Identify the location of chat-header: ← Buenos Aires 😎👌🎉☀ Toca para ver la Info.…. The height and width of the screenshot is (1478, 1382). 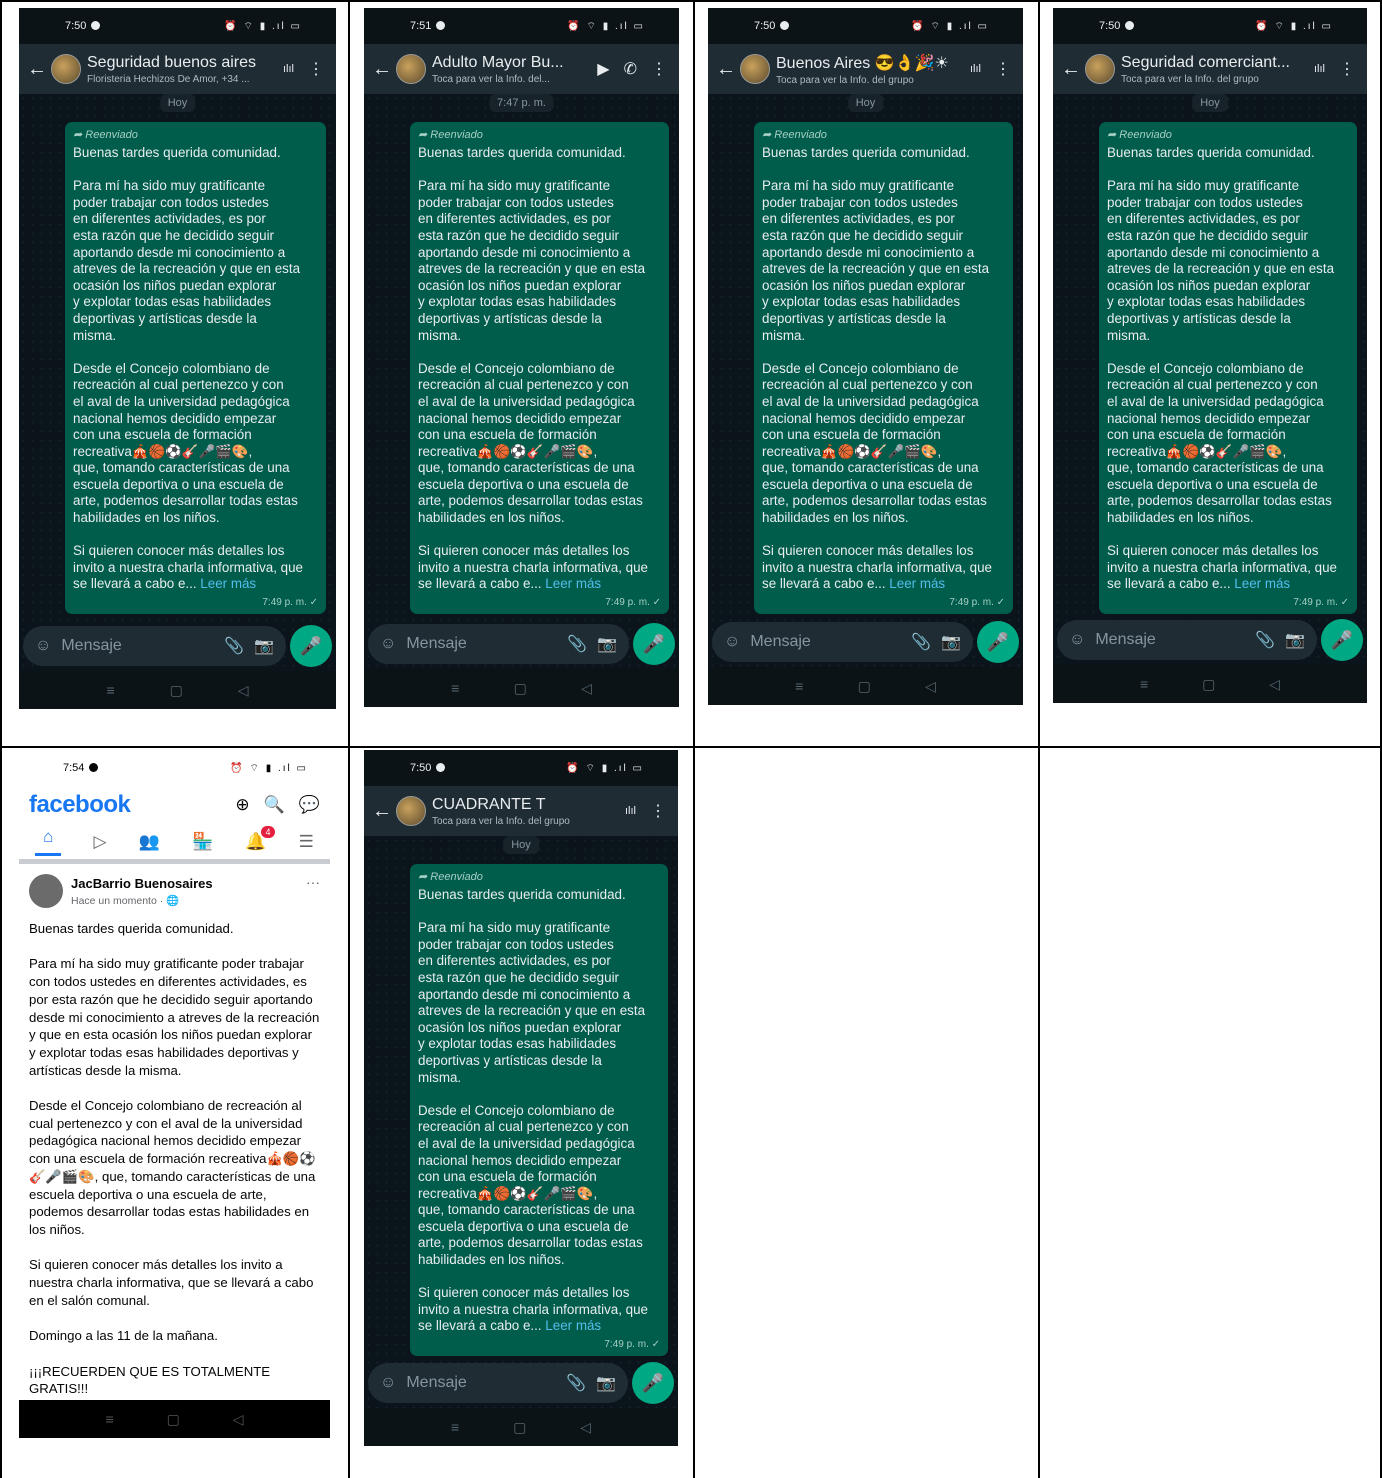
(865, 69).